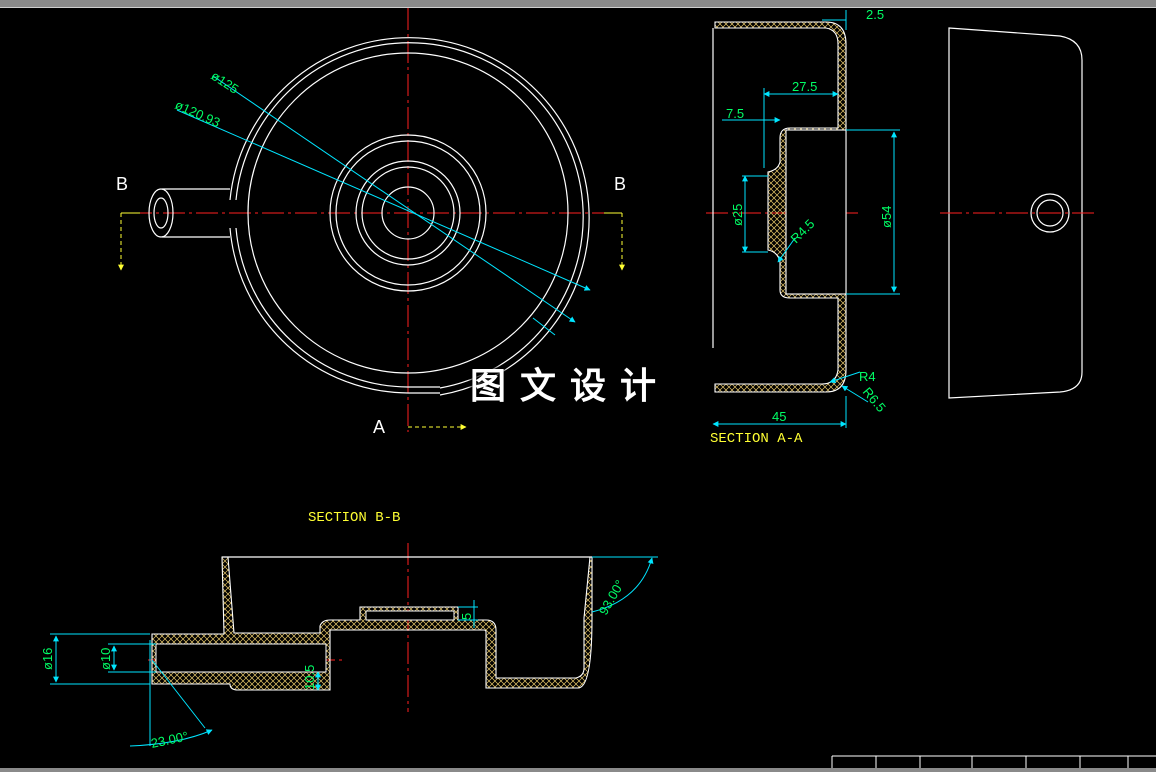 The width and height of the screenshot is (1156, 772). Describe the element at coordinates (105, 659) in the screenshot. I see `dim-dia-10: ø10` at that location.